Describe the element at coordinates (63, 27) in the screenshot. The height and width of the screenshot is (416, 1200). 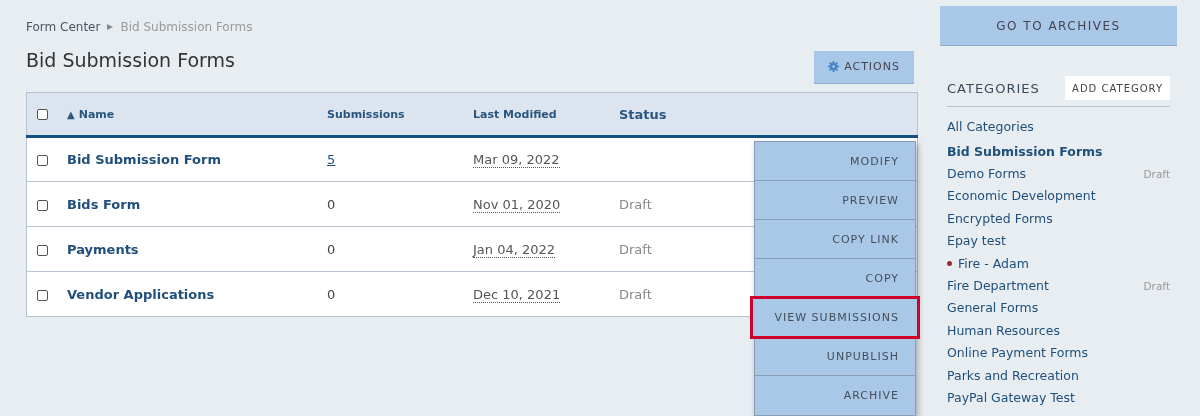
I see `breadcrumb-link: Form Center` at that location.